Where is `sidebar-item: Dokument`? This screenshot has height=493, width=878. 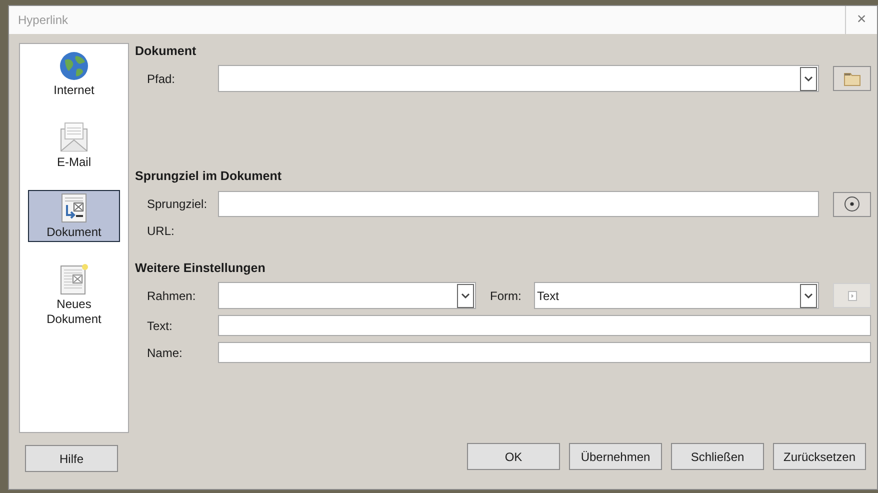
sidebar-item: Dokument is located at coordinates (74, 216).